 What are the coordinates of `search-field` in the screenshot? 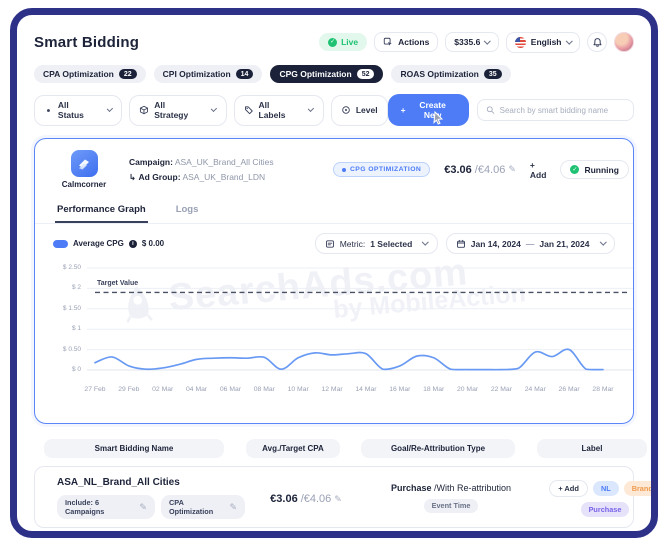 It's located at (555, 110).